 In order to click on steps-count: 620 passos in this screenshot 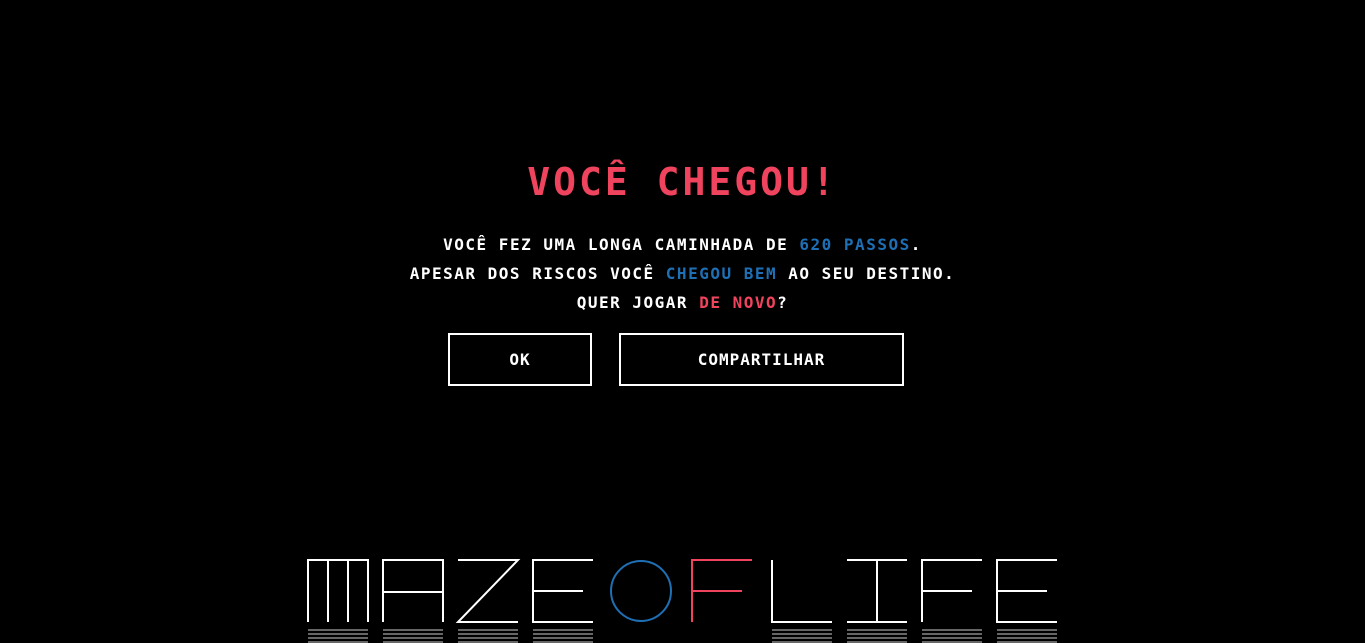, I will do `click(855, 244)`.